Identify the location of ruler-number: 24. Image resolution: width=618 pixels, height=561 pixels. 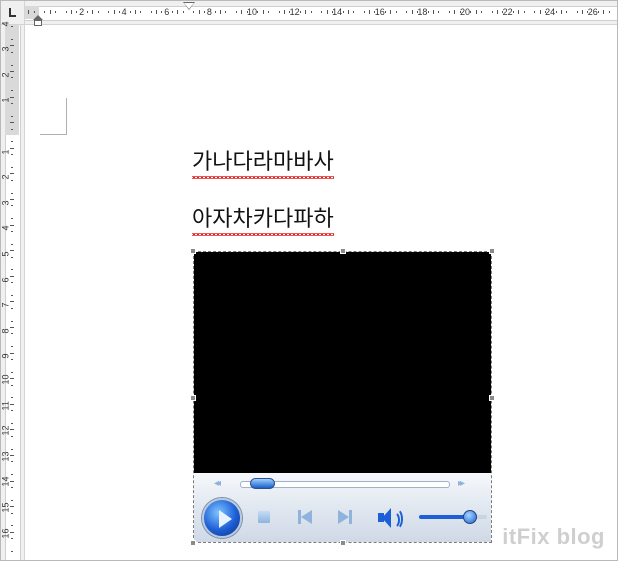
(550, 12).